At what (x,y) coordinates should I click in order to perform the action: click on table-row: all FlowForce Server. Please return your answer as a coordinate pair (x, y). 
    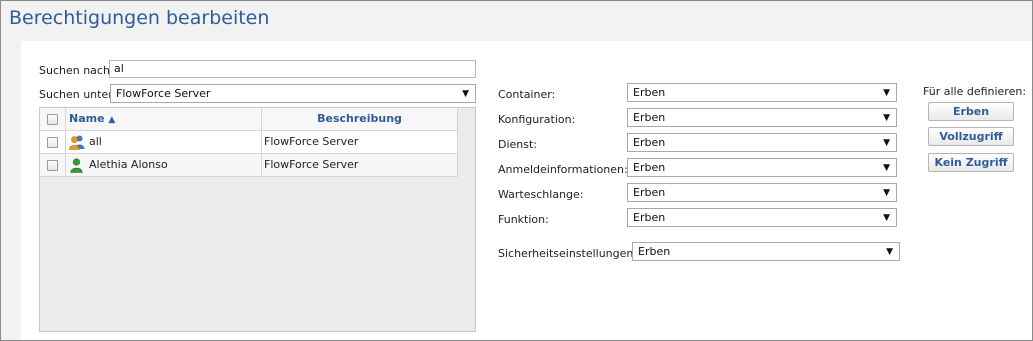
    Looking at the image, I should click on (249, 142).